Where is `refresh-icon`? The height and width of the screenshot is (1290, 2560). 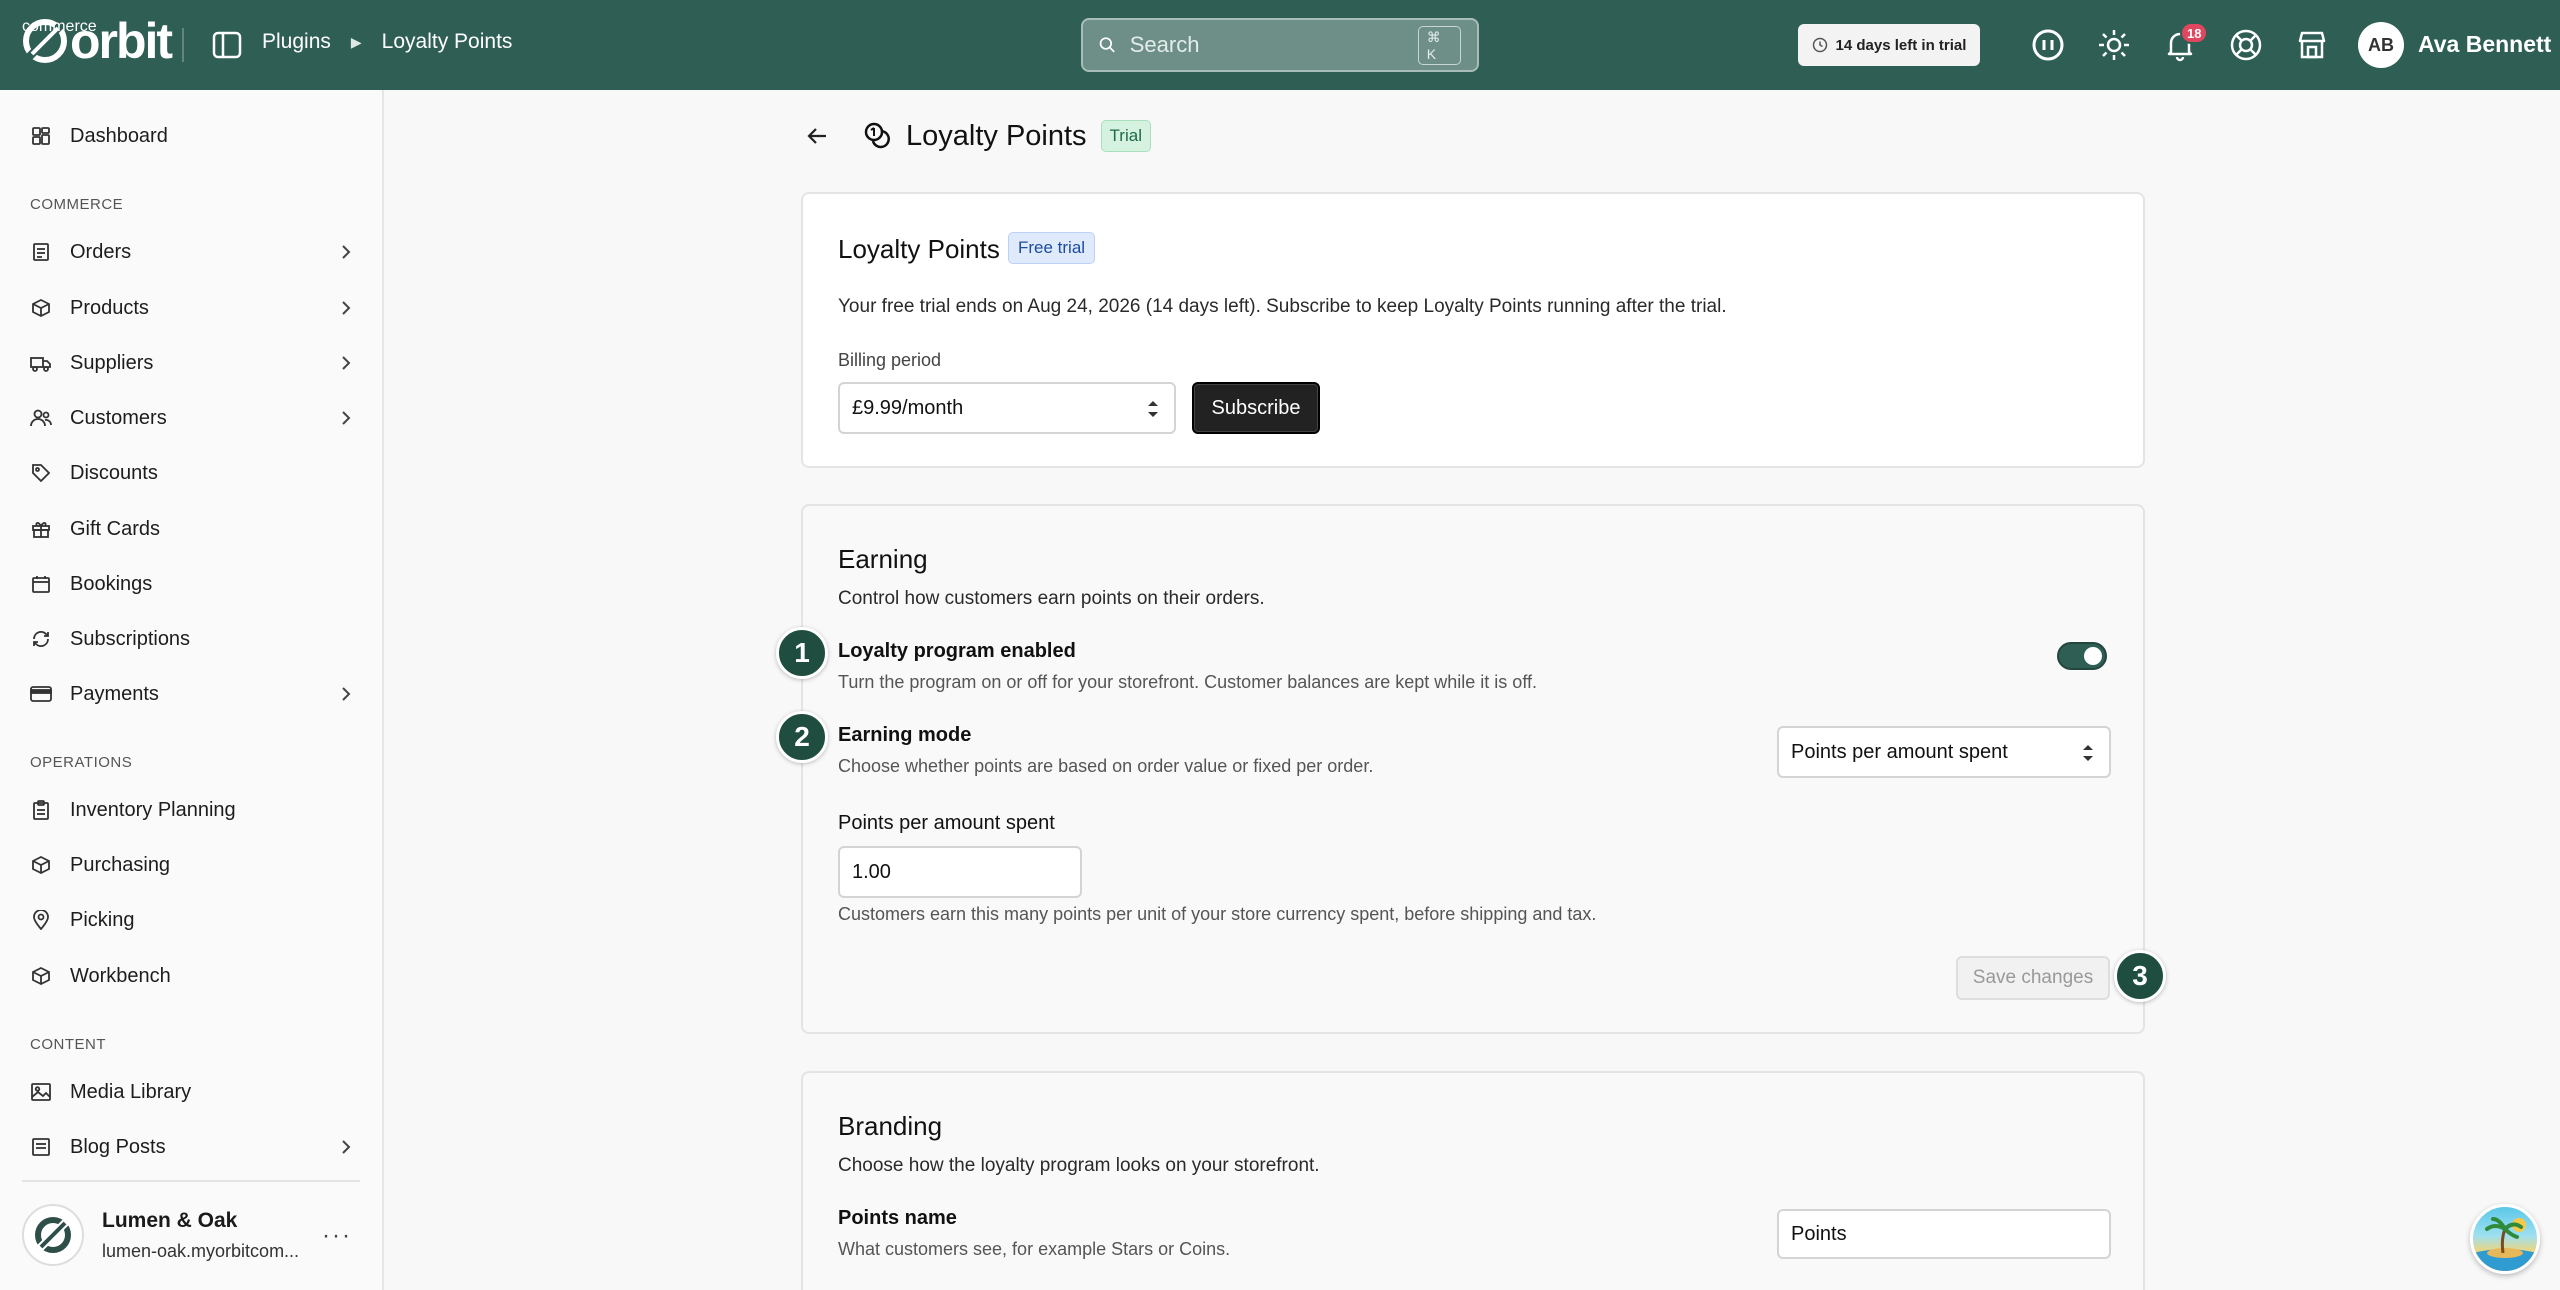 refresh-icon is located at coordinates (41, 639).